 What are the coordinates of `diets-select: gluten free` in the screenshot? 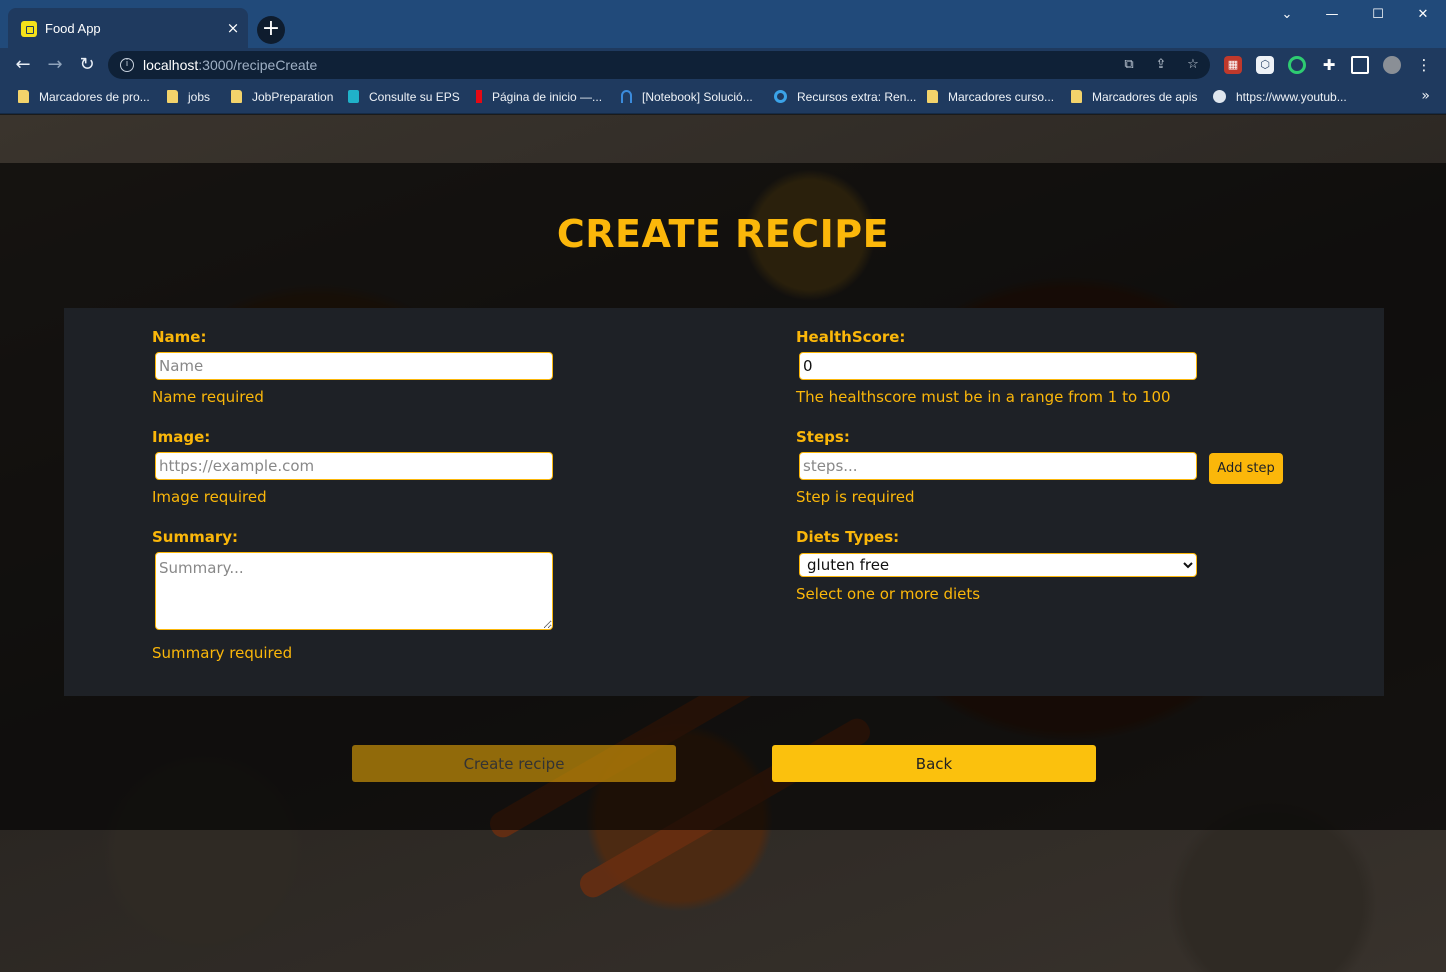 It's located at (998, 565).